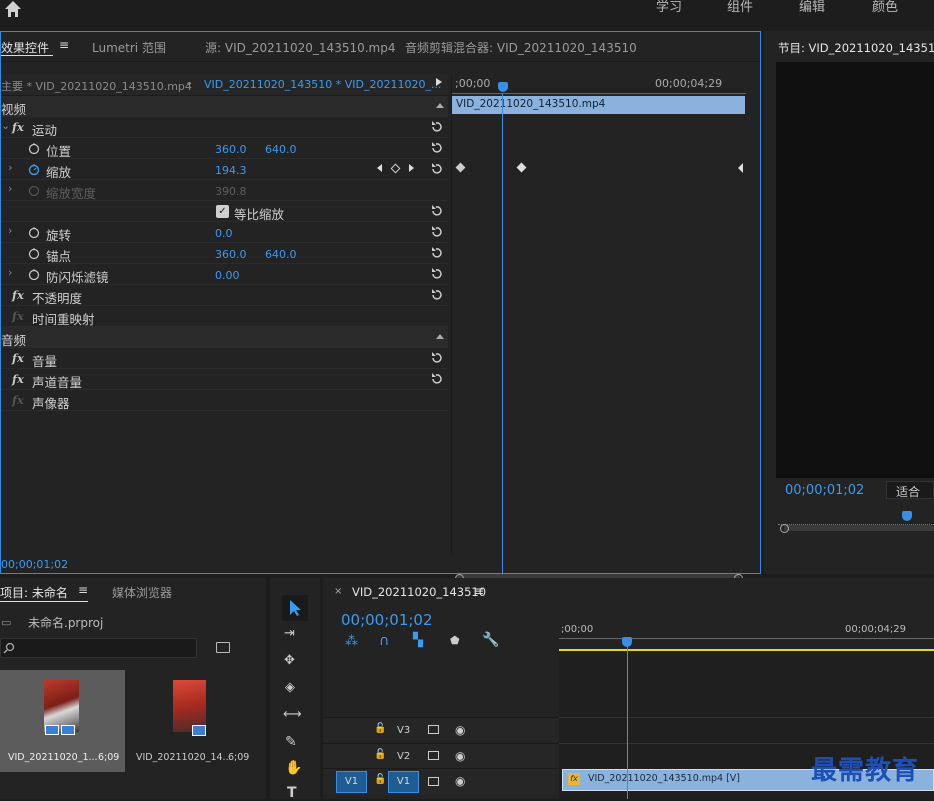 This screenshot has height=801, width=934. Describe the element at coordinates (740, 10) in the screenshot. I see `workspace-assembly: 组件` at that location.